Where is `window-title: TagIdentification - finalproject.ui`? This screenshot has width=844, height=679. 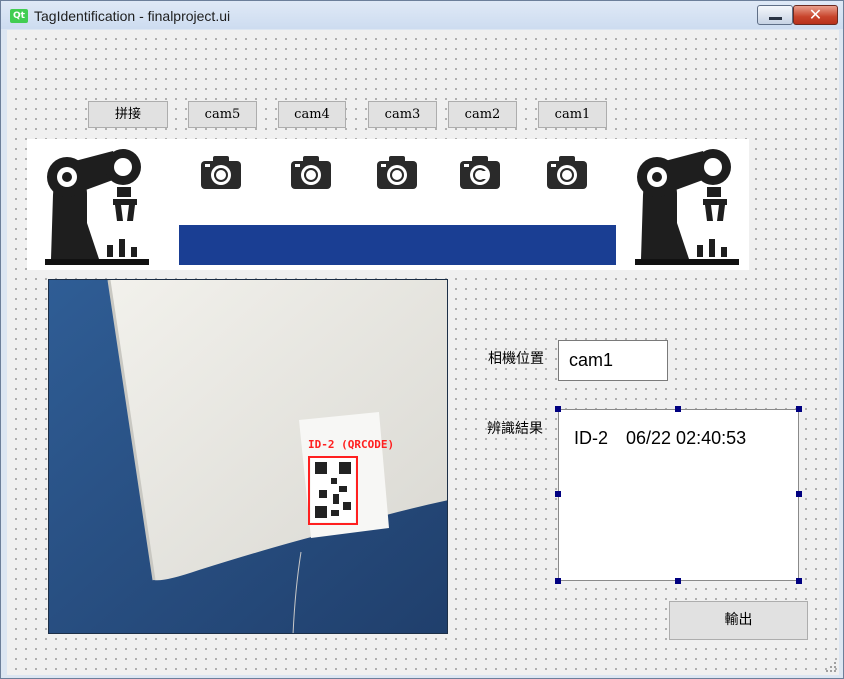
window-title: TagIdentification - finalproject.ui is located at coordinates (132, 16).